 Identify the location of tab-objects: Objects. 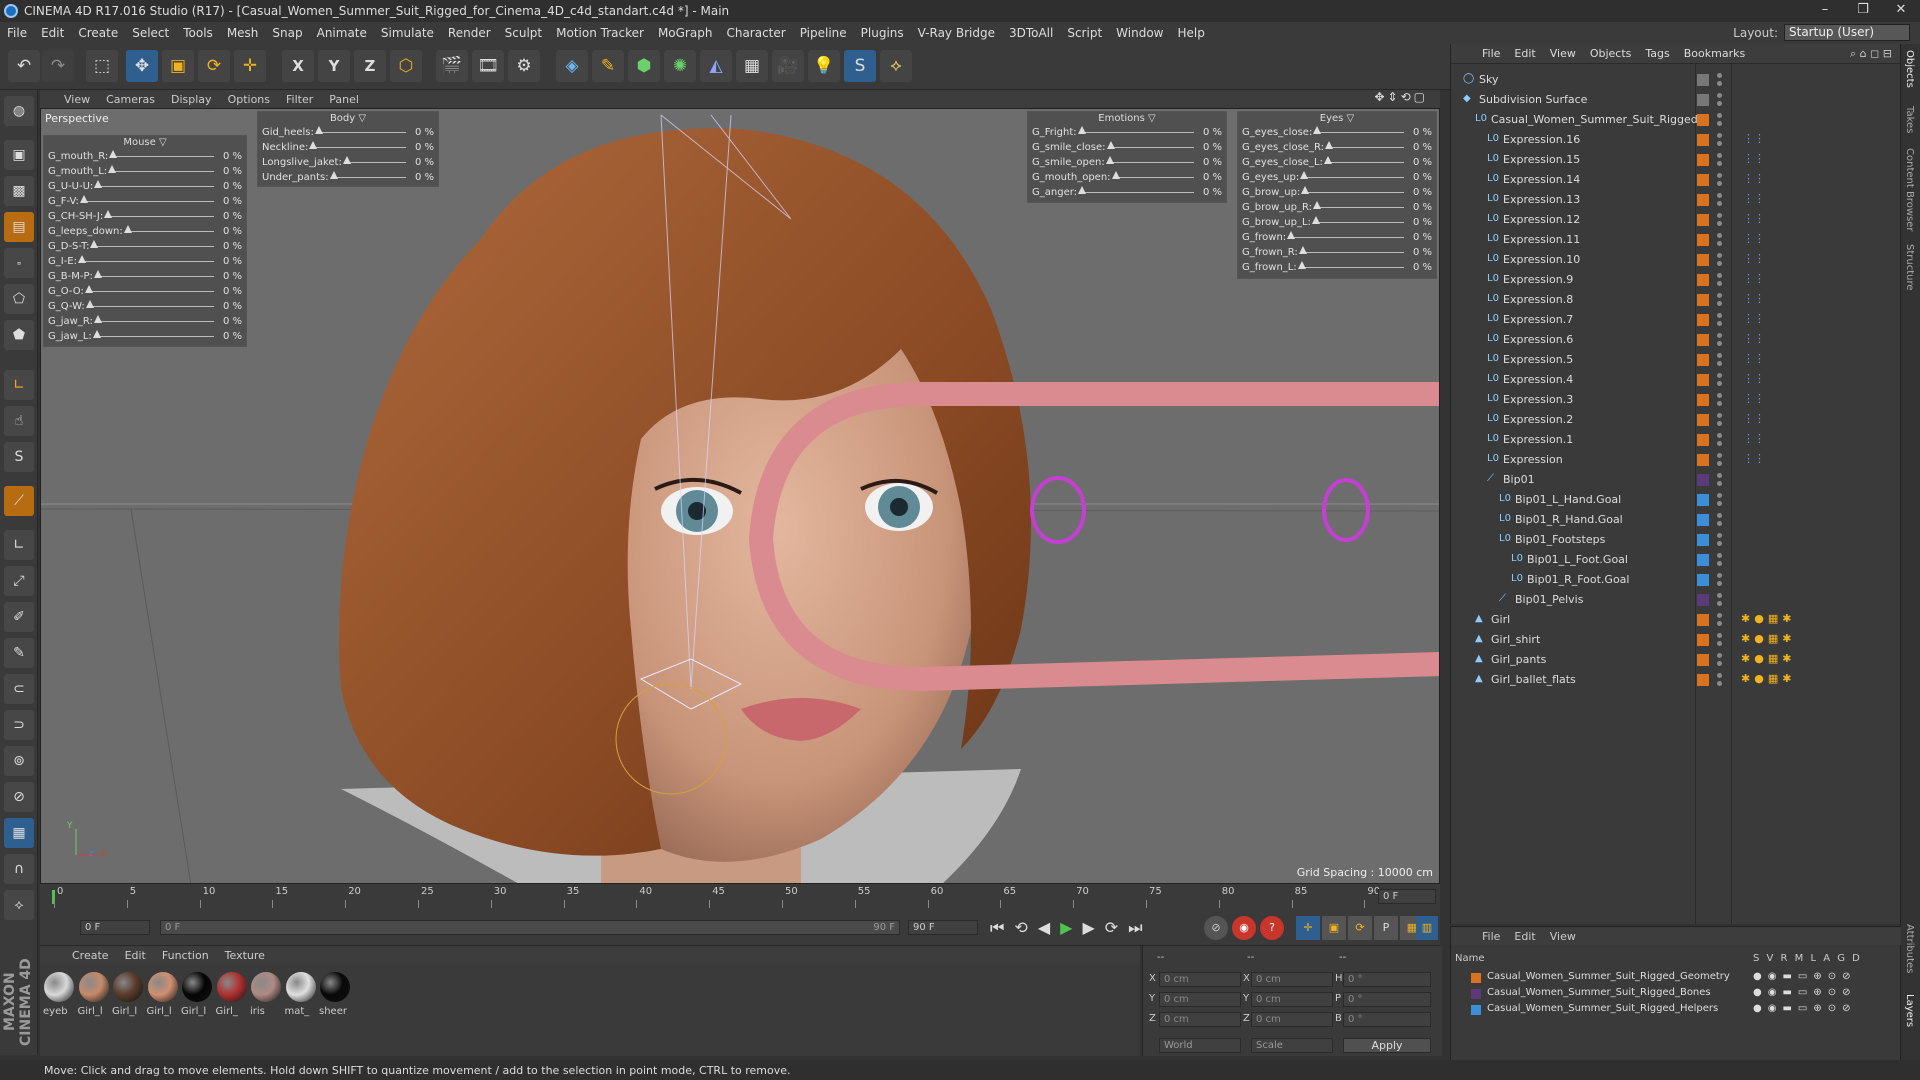
(1909, 69).